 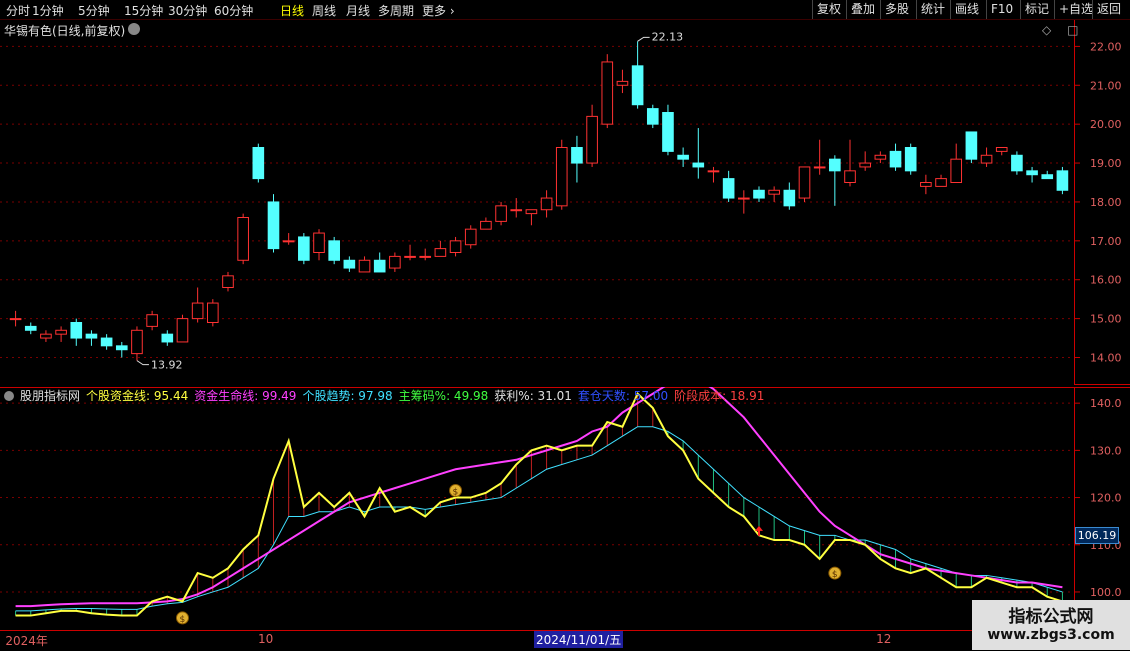 What do you see at coordinates (167, 365) in the screenshot?
I see `low-label: 13.92` at bounding box center [167, 365].